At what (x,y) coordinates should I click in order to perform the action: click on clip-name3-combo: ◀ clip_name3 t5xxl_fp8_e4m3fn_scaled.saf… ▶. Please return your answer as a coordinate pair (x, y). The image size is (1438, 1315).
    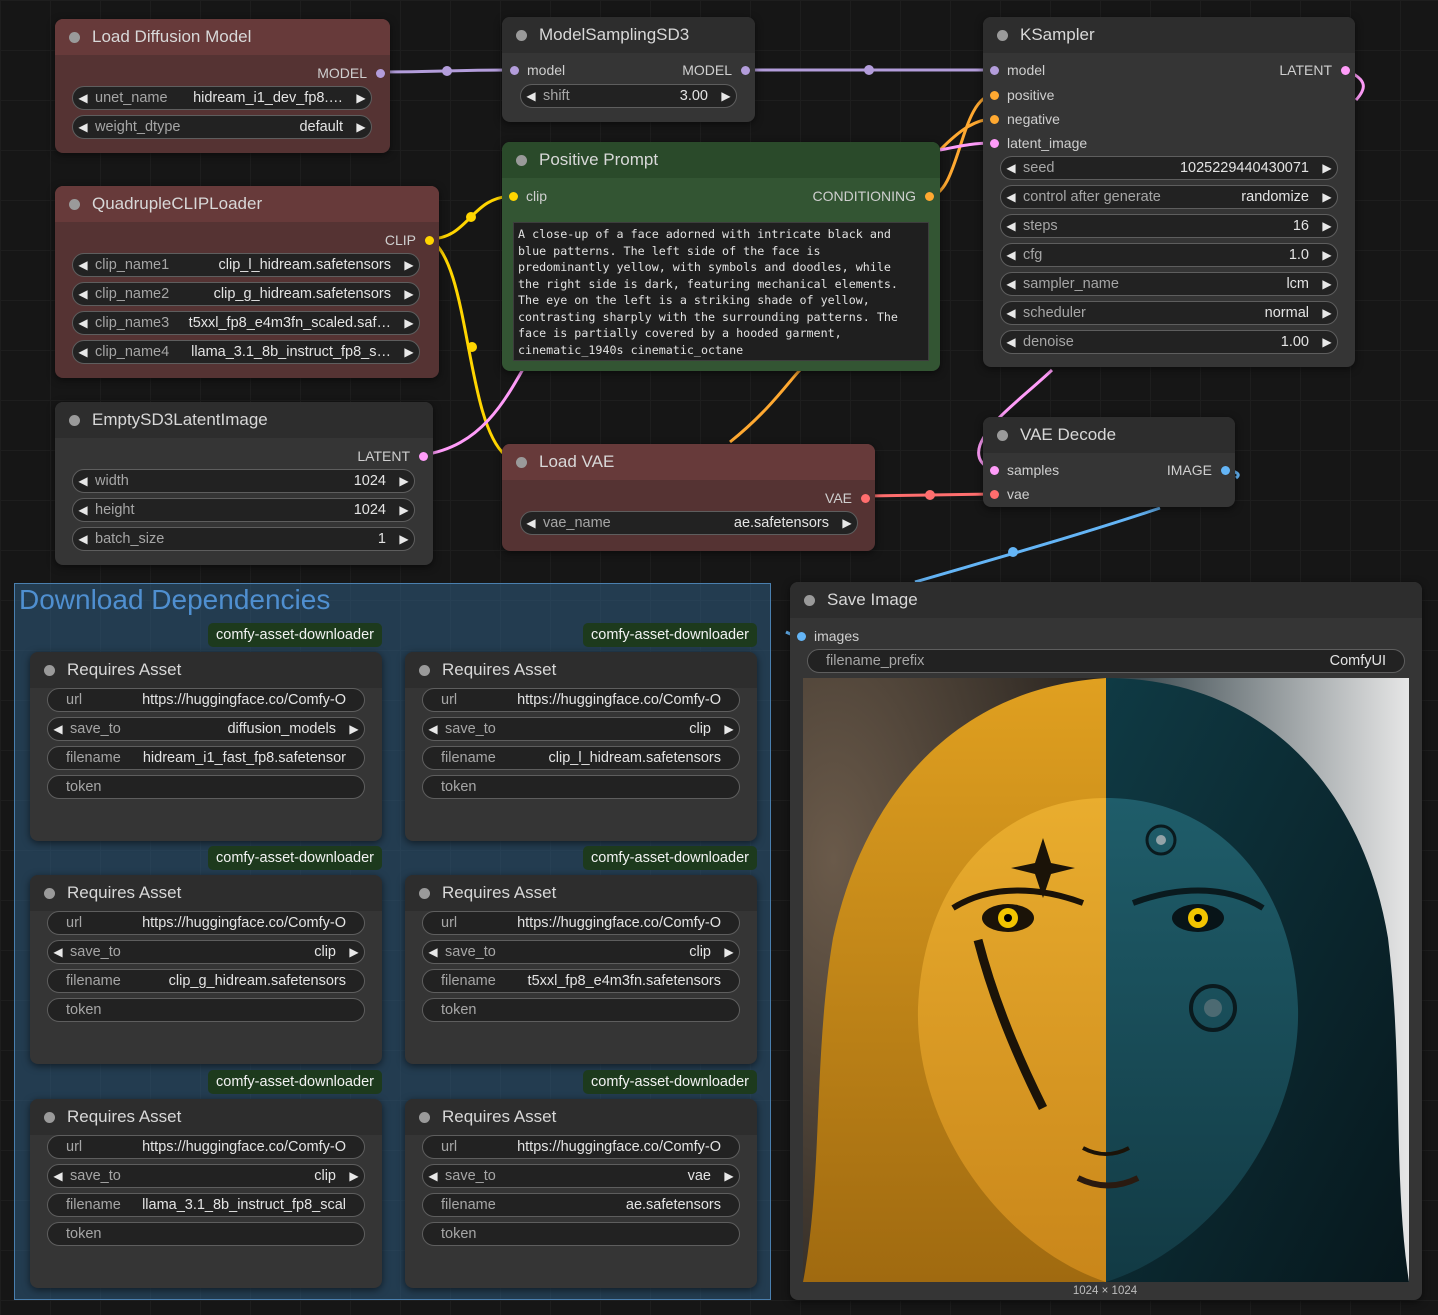
    Looking at the image, I should click on (246, 323).